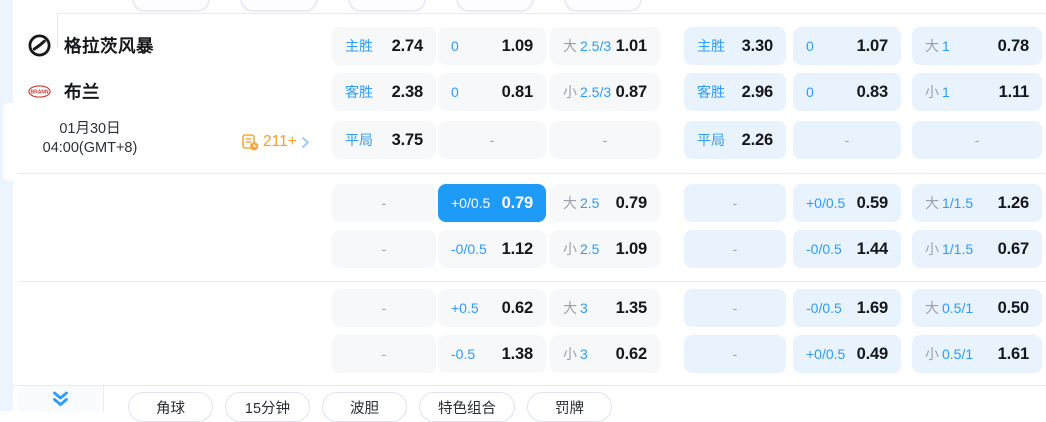  Describe the element at coordinates (587, 46) in the screenshot. I see `odds-selection-label: 大 2.5/3` at that location.